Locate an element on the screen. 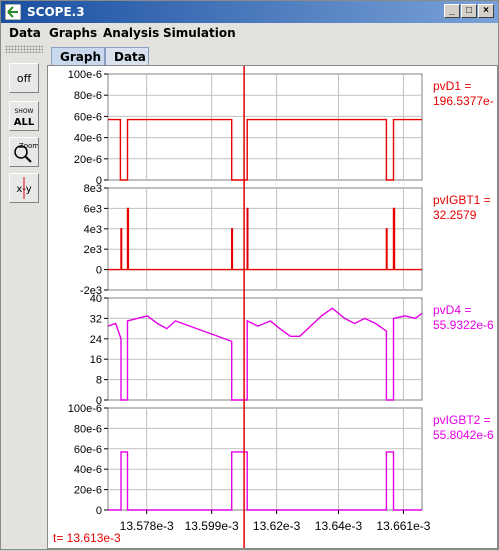 This screenshot has width=499, height=551. legend-value: 32.2579 is located at coordinates (455, 215).